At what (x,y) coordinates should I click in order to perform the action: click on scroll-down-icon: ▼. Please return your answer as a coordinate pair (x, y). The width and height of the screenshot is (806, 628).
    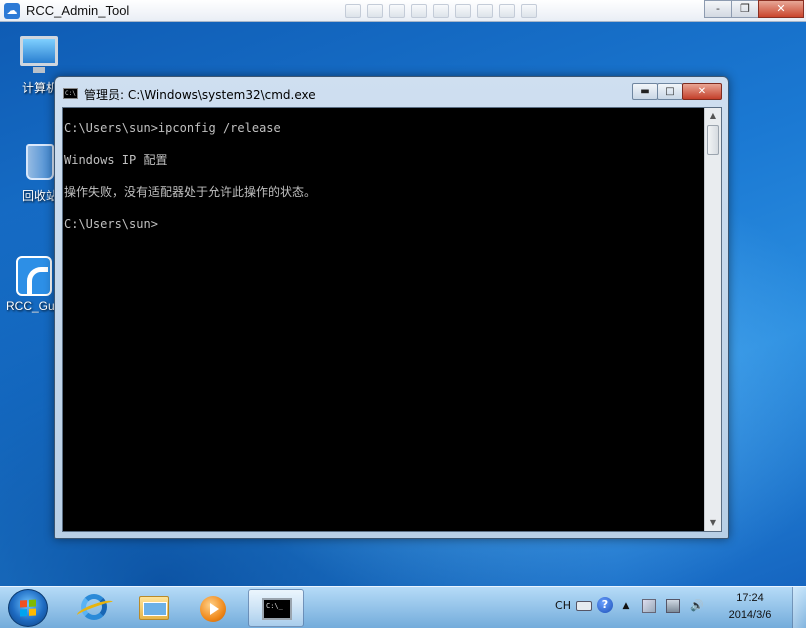
    Looking at the image, I should click on (713, 523).